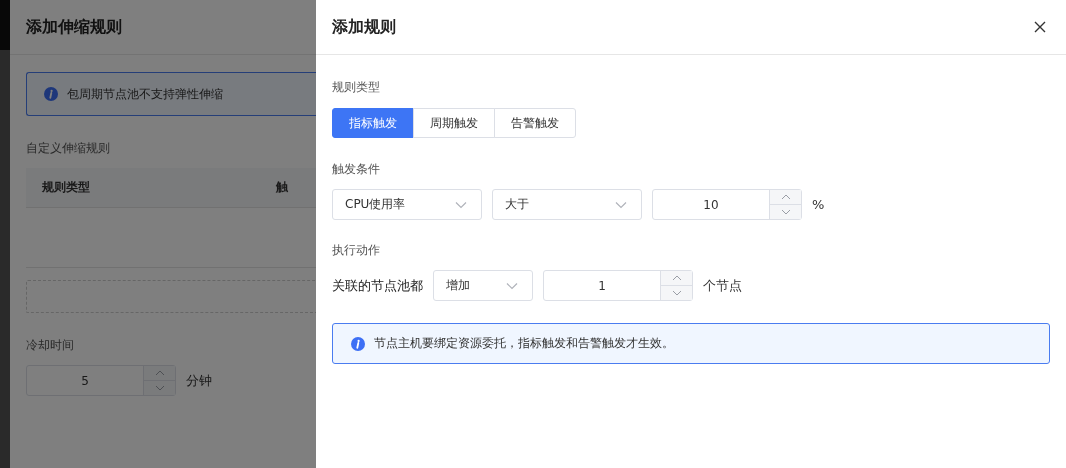 This screenshot has width=1066, height=468. Describe the element at coordinates (722, 285) in the screenshot. I see `unit-label: 个节点` at that location.